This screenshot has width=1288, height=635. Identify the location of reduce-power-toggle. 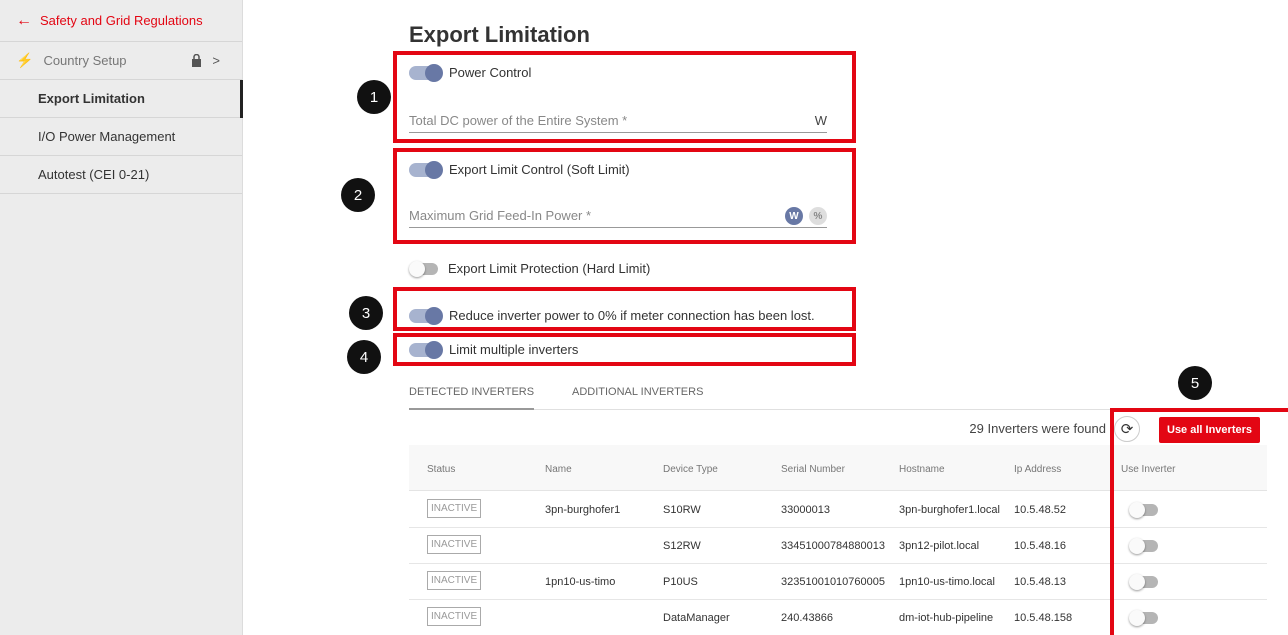
(426, 315).